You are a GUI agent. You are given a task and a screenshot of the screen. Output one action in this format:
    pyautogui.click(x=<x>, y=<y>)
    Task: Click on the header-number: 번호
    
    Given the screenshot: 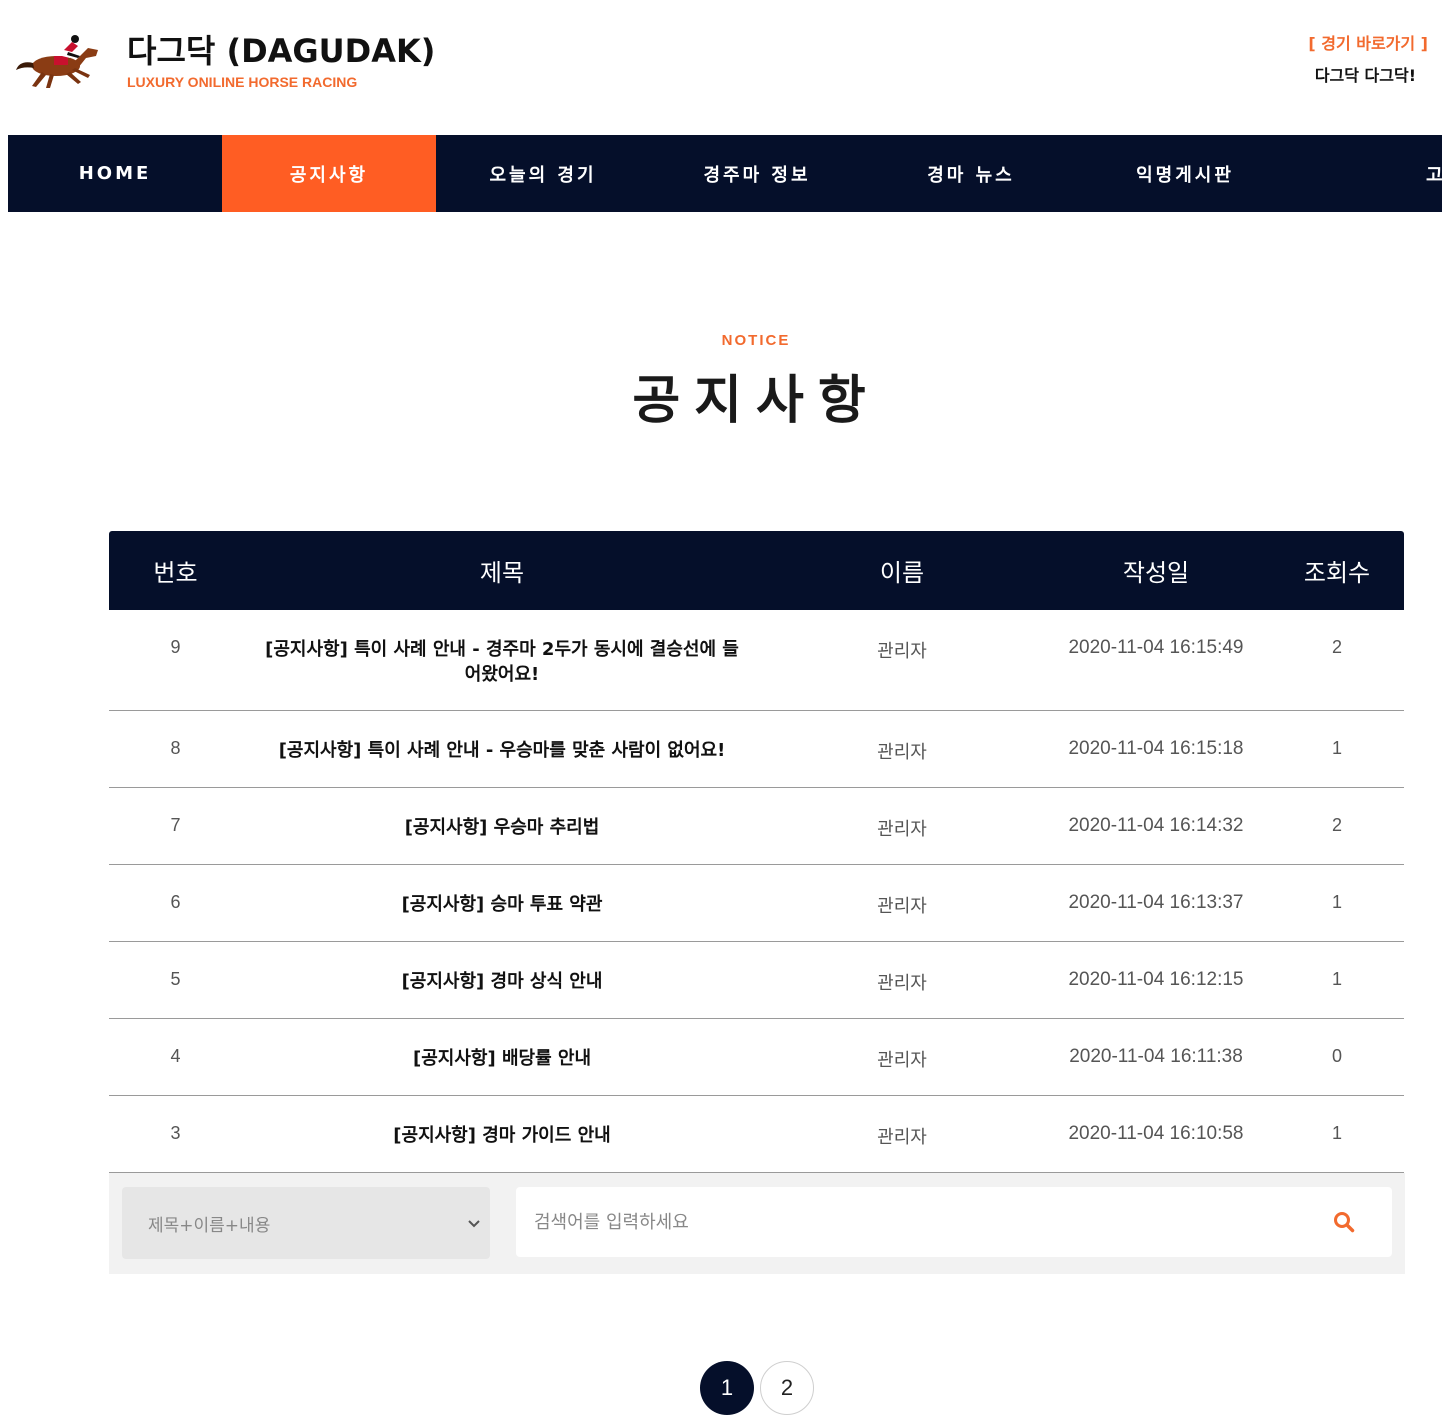 What is the action you would take?
    pyautogui.click(x=175, y=573)
    